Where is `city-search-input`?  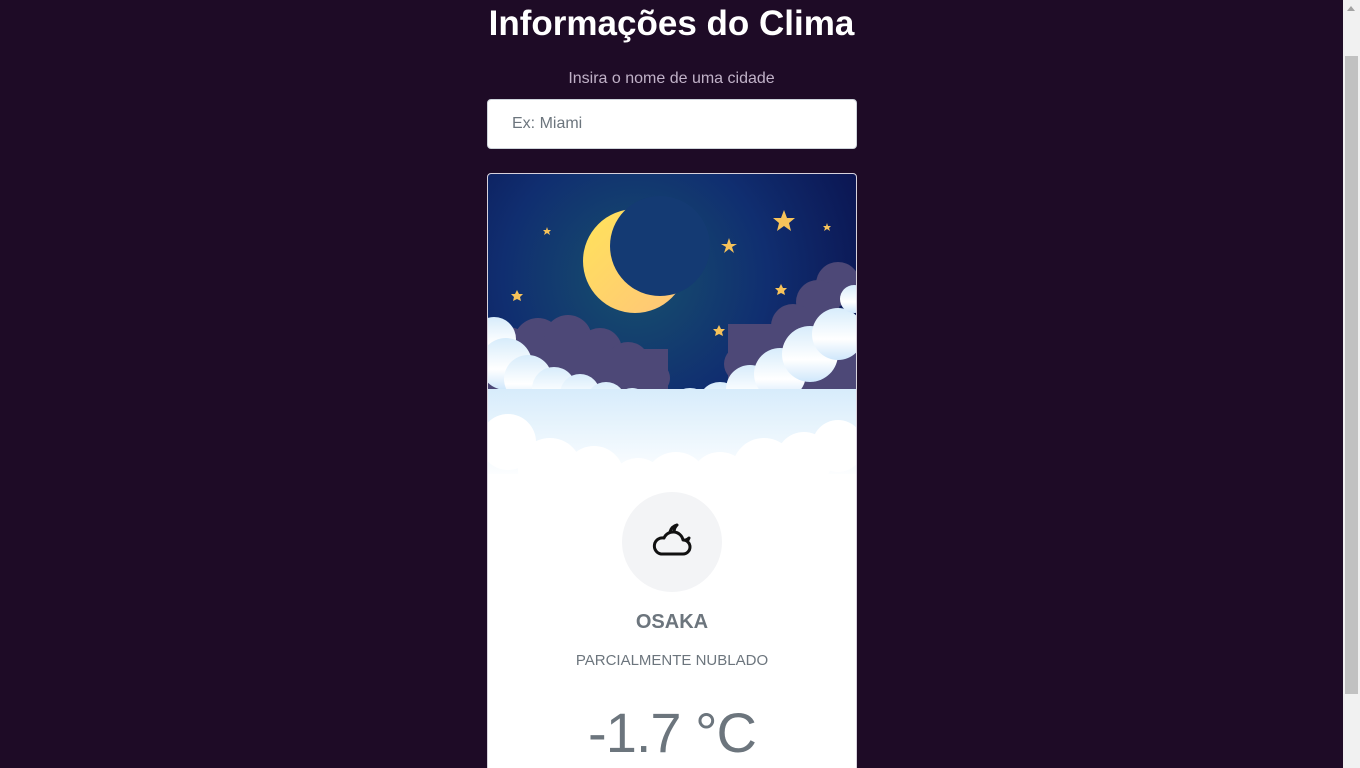 city-search-input is located at coordinates (672, 124).